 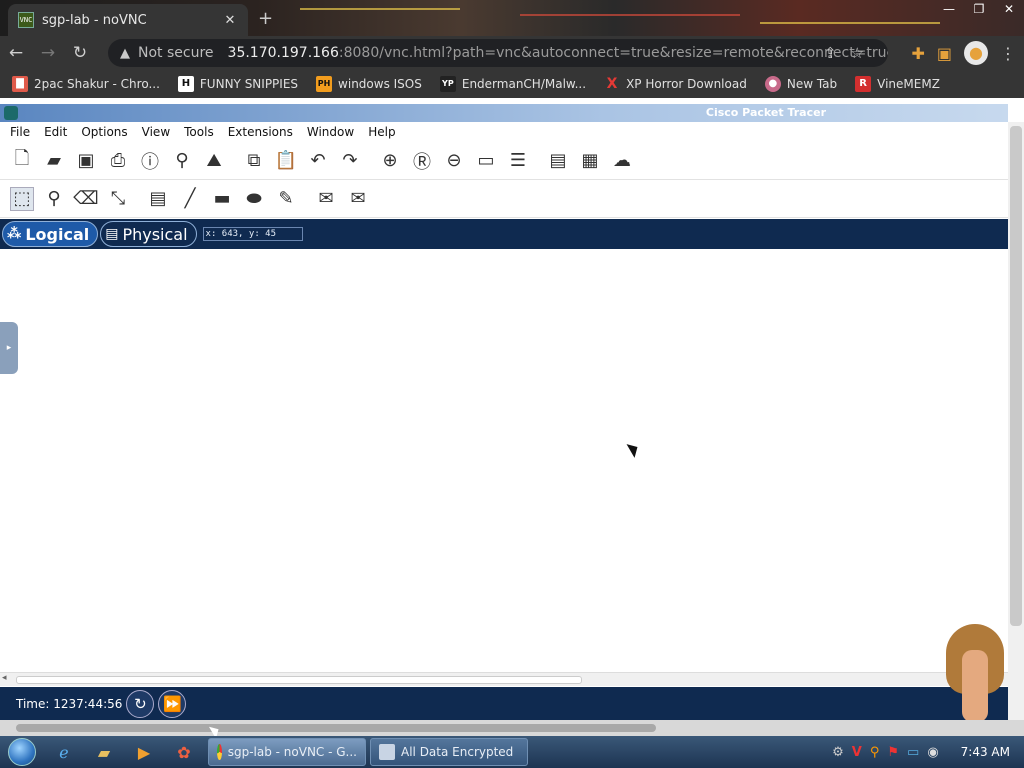 I want to click on bookmark-item: PH windows ISOS, so click(x=369, y=84).